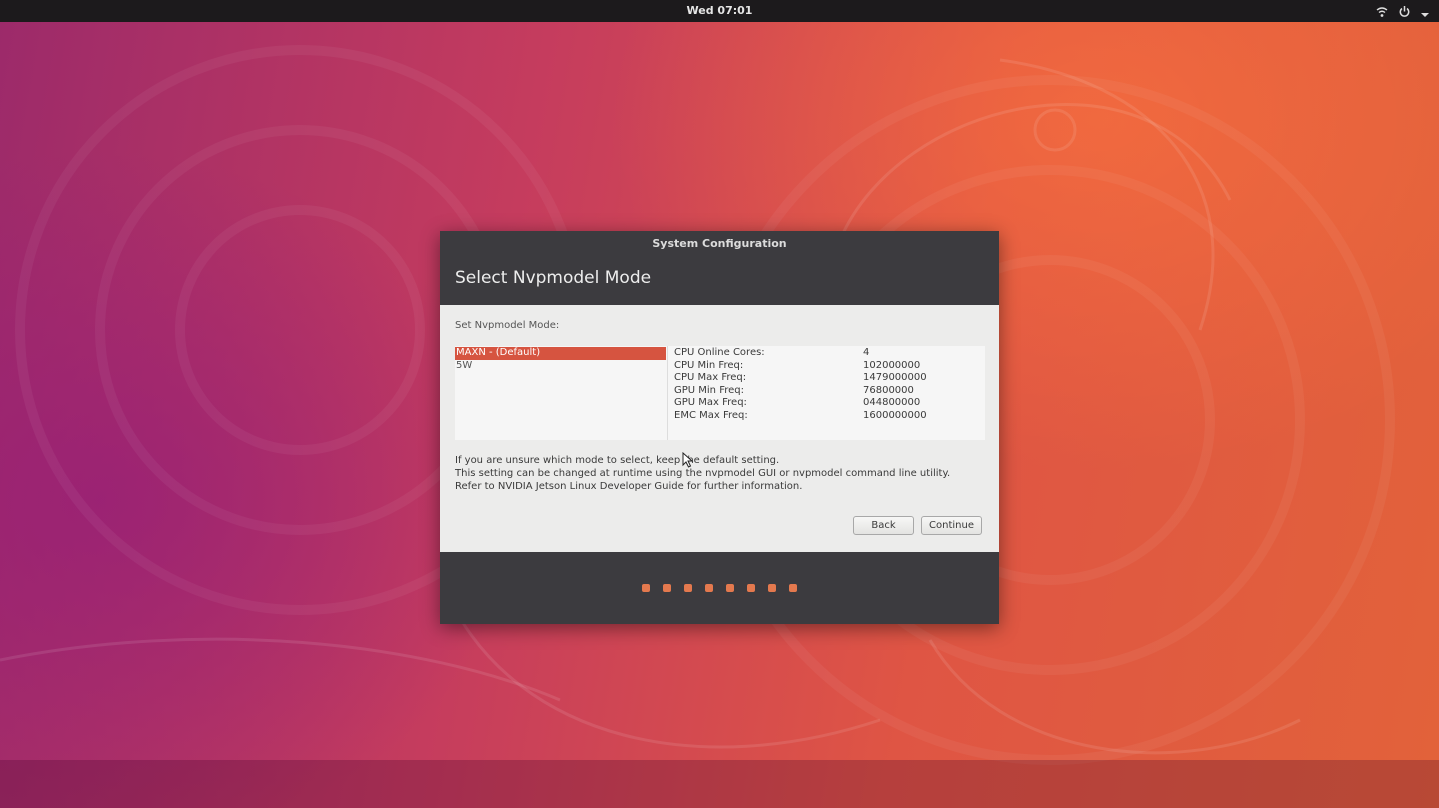 The width and height of the screenshot is (1439, 808). What do you see at coordinates (719, 352) in the screenshot?
I see `spec-name: CPU Online Cores:` at bounding box center [719, 352].